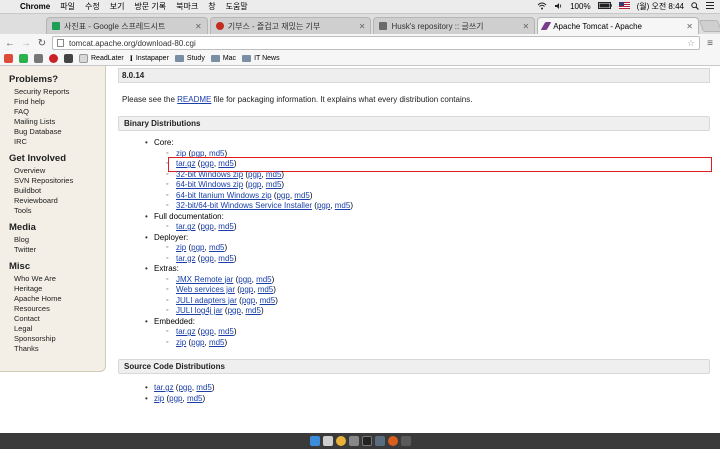  I want to click on menu-bookmarks: 북마크, so click(187, 6).